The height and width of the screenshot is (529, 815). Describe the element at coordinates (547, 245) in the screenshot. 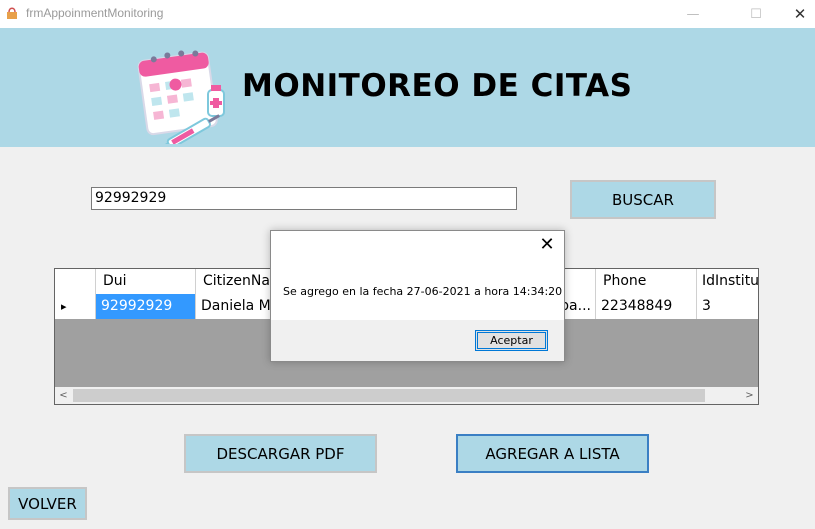

I see `dialog-close-icon: ✕` at that location.